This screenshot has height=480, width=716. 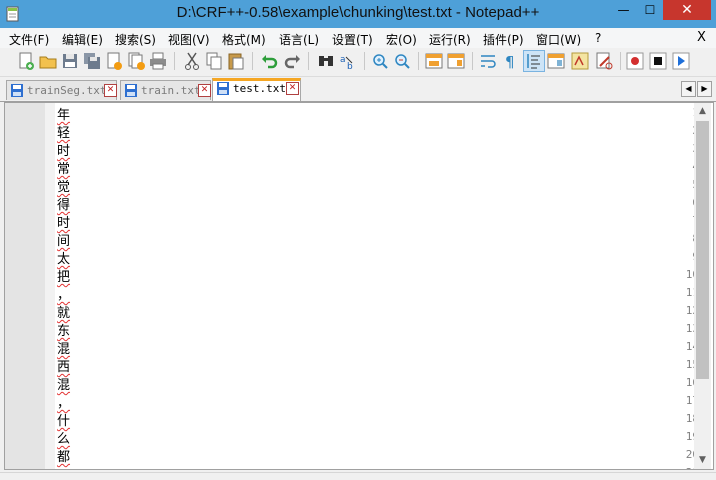 What do you see at coordinates (687, 10) in the screenshot?
I see `close-window-button: ✕` at bounding box center [687, 10].